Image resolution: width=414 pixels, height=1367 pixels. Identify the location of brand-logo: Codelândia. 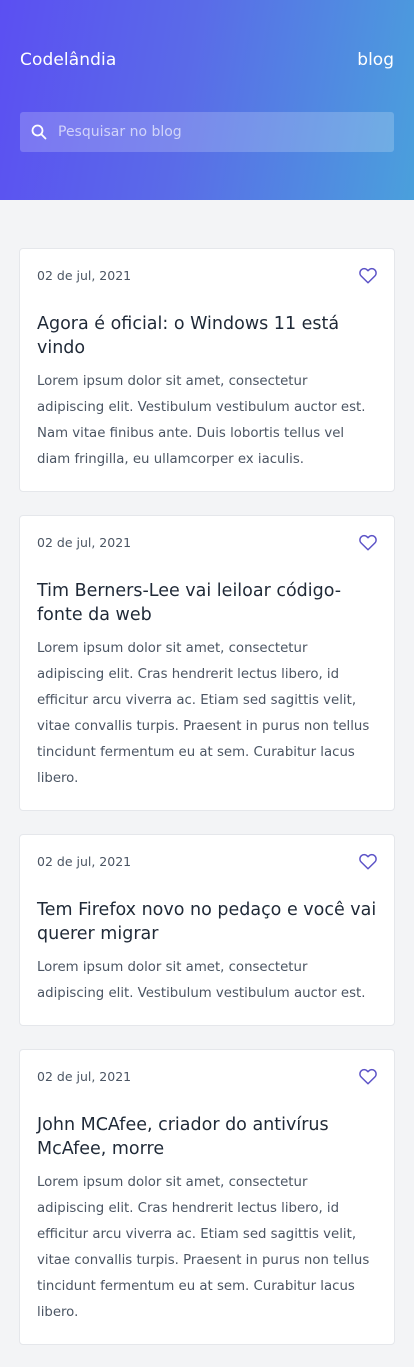
(68, 60).